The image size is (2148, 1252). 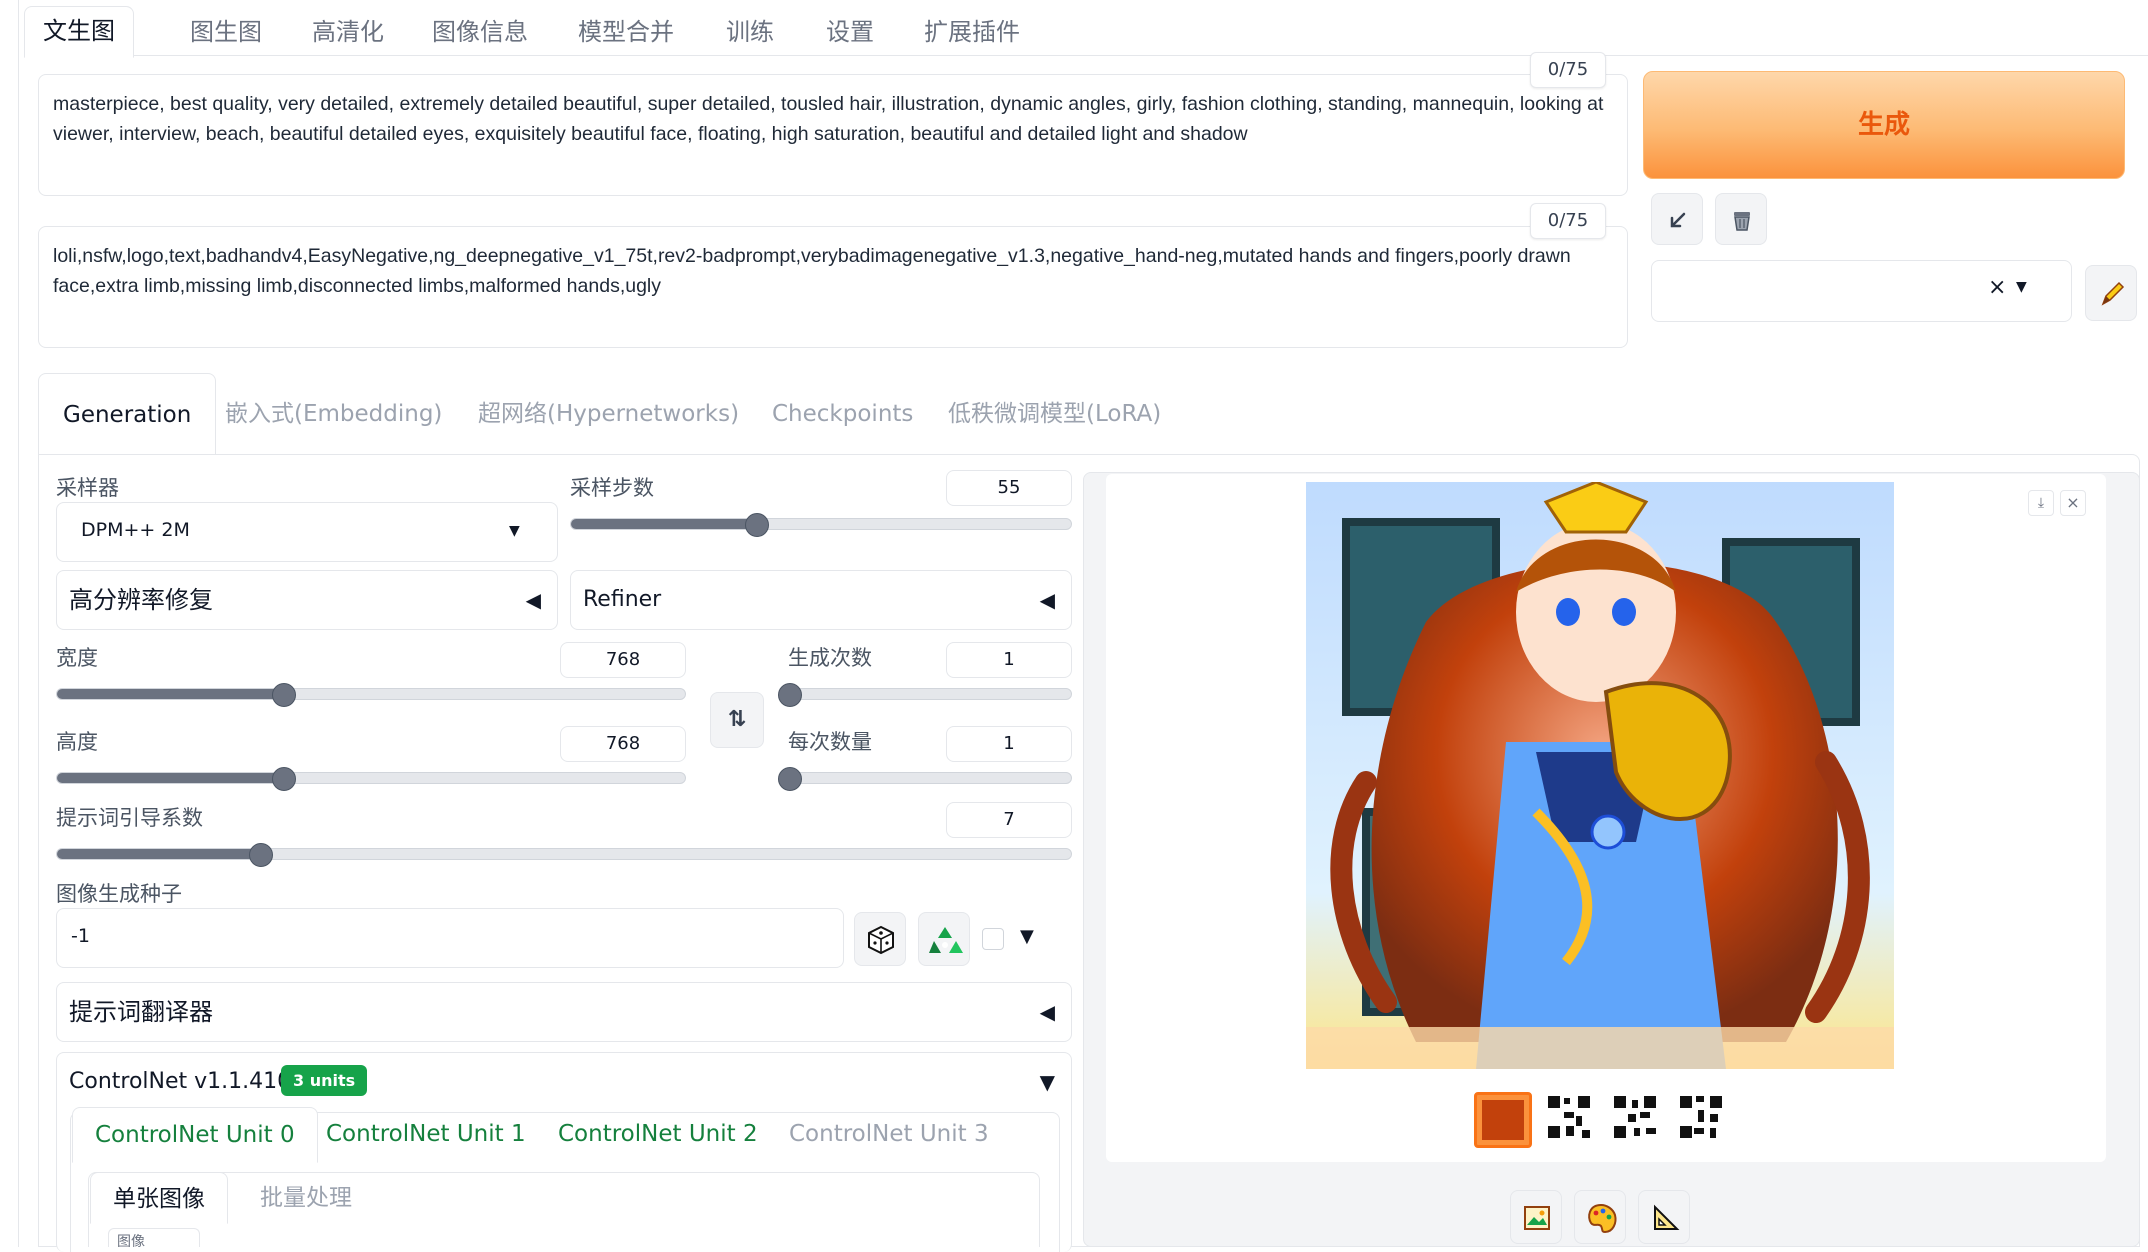 I want to click on tab-settings: 设置, so click(x=850, y=32).